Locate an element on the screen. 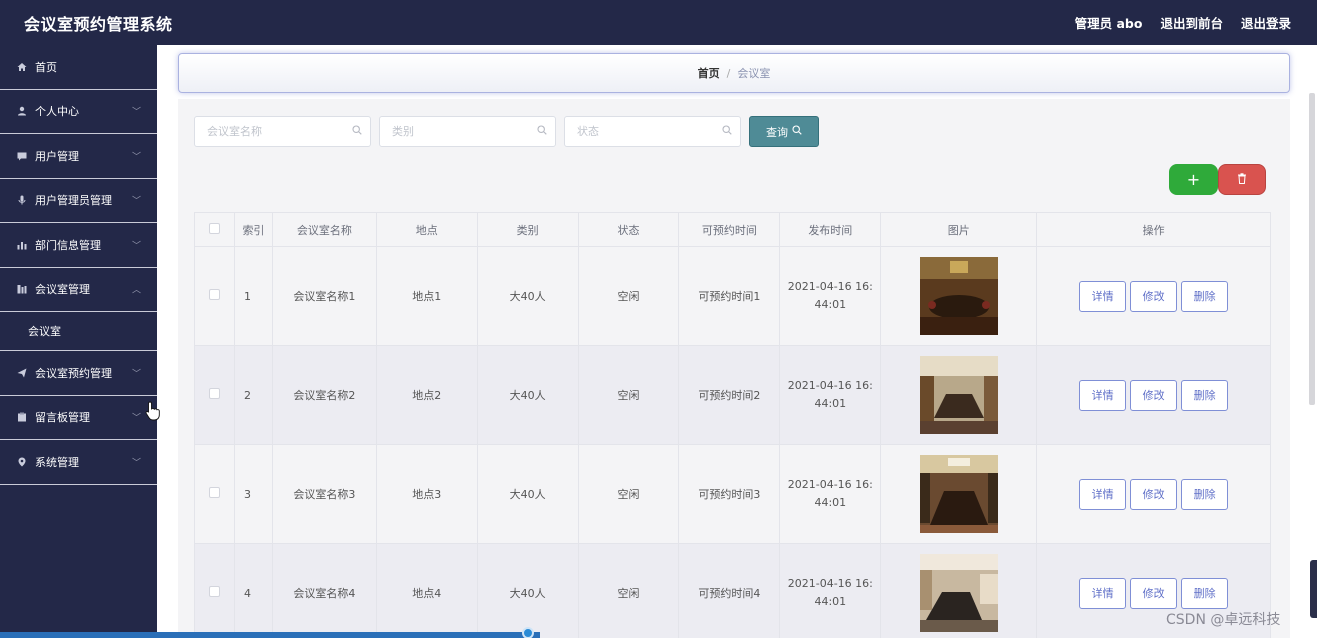  sidebar-item-label: 个人中心 is located at coordinates (57, 112).